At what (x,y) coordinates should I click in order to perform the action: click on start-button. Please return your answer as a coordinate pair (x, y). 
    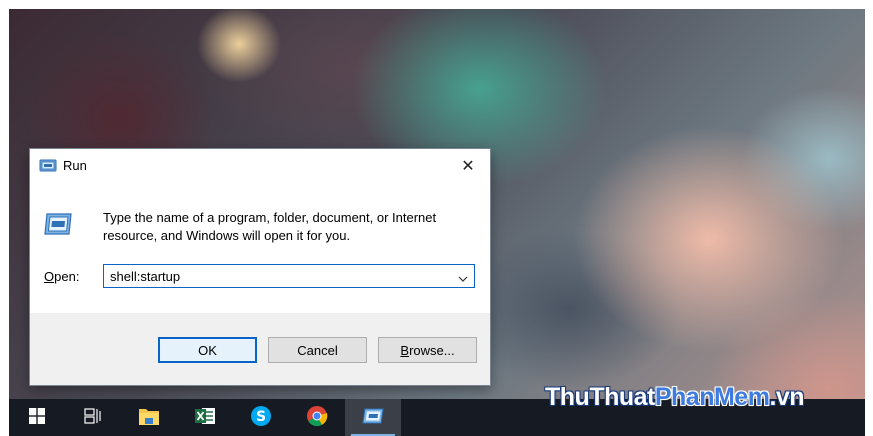
    Looking at the image, I should click on (37, 417).